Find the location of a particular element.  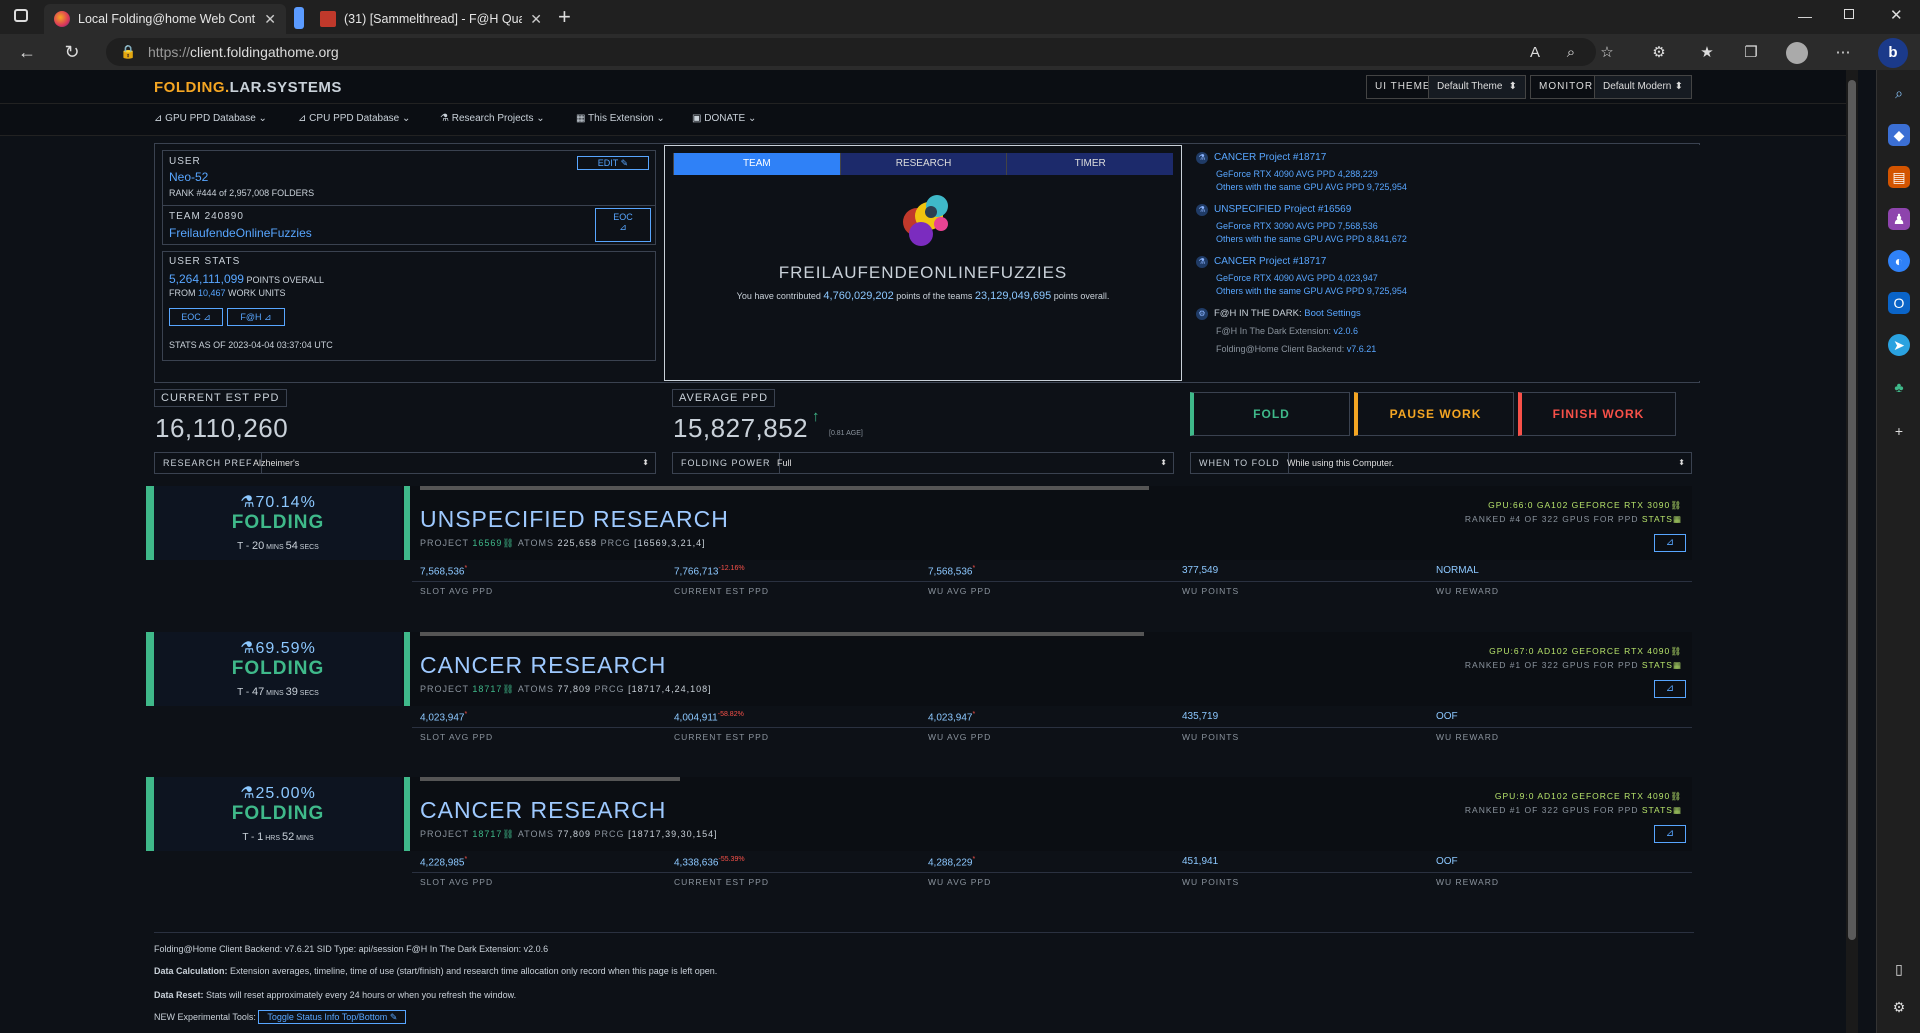

minimize-icon: — is located at coordinates (1805, 16).